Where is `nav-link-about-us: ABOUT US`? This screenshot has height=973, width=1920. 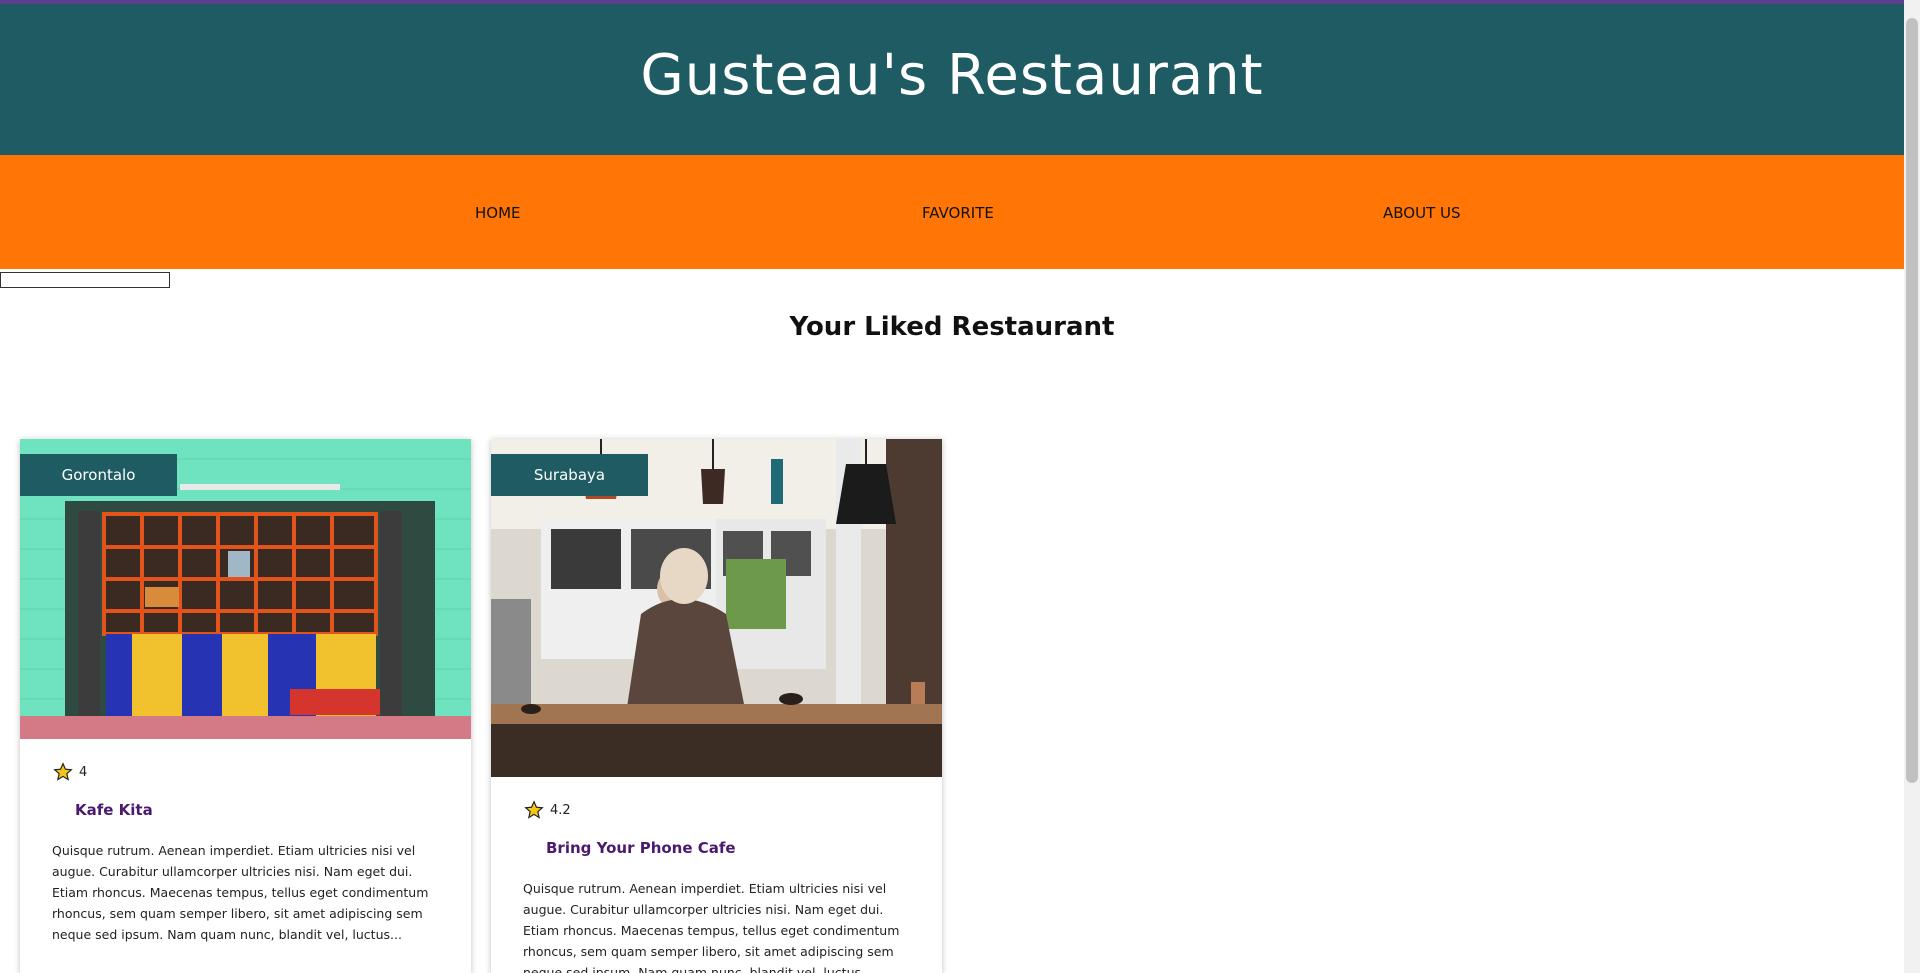
nav-link-about-us: ABOUT US is located at coordinates (1422, 213).